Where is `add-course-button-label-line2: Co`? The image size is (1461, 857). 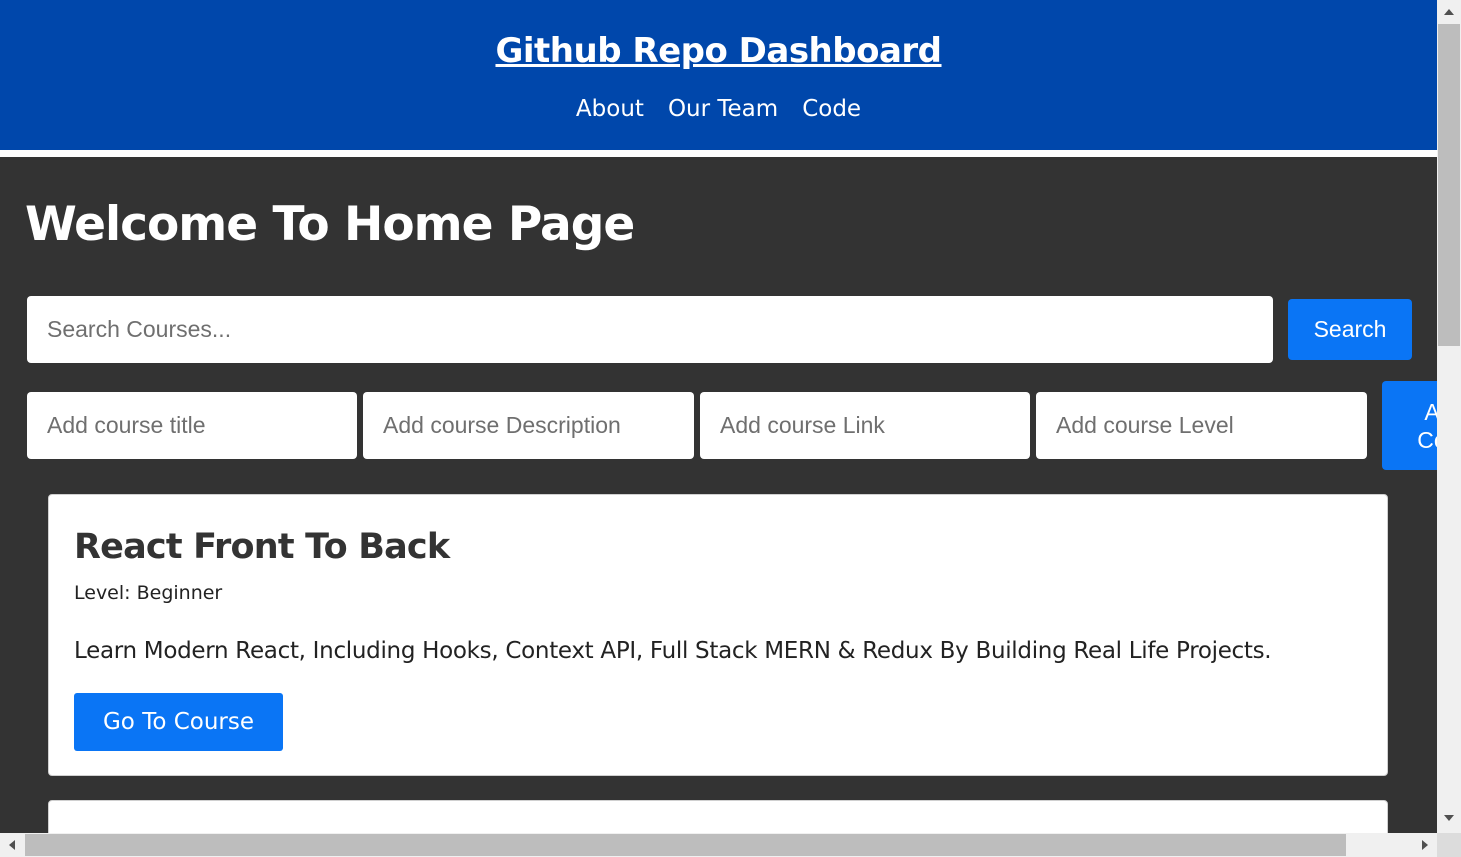 add-course-button-label-line2: Co is located at coordinates (1427, 439).